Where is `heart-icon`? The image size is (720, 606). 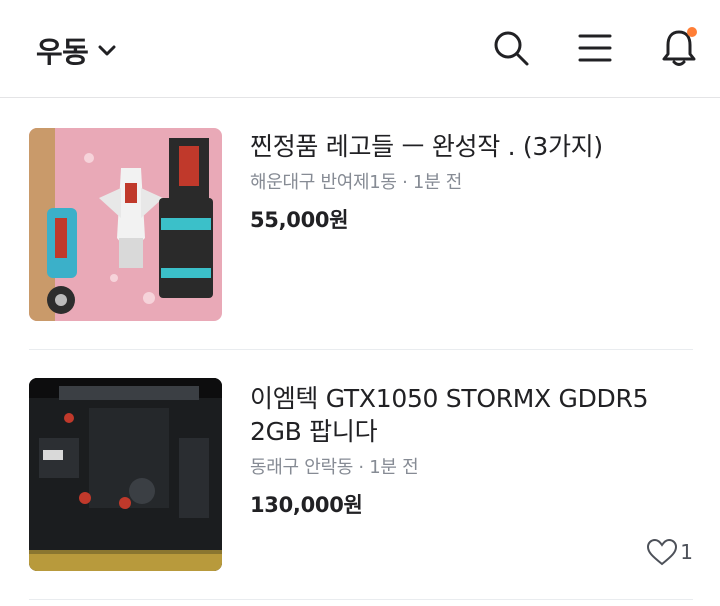 heart-icon is located at coordinates (662, 552).